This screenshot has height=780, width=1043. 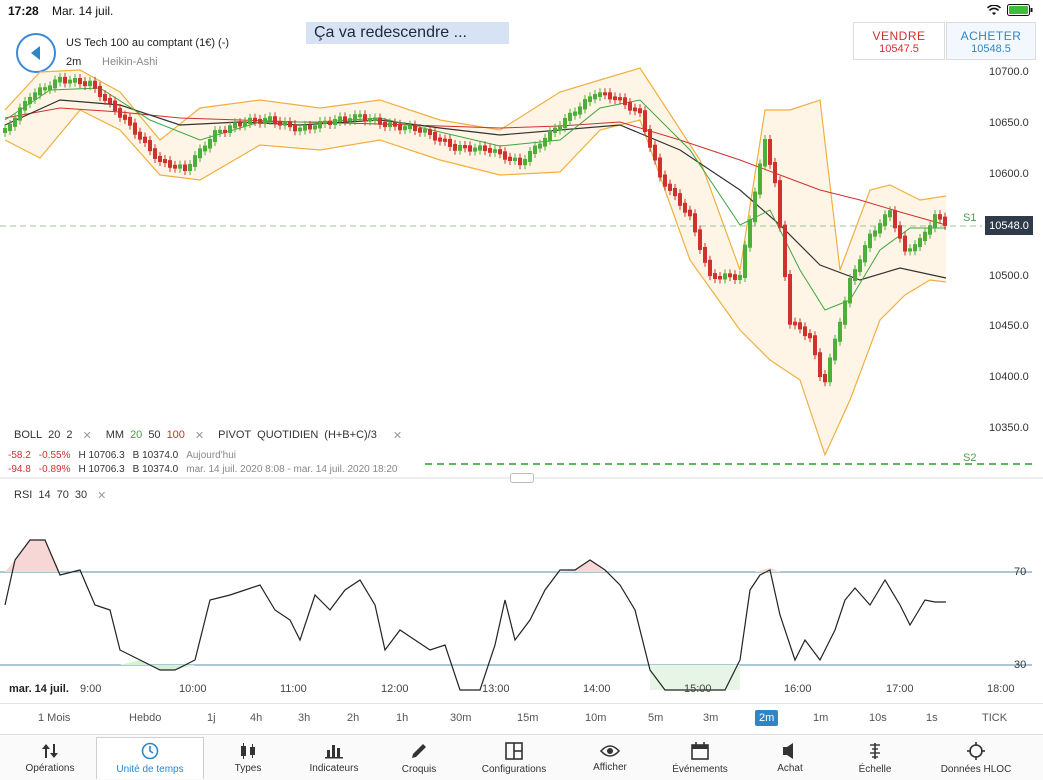 What do you see at coordinates (460, 718) in the screenshot?
I see `timeframe-30m: 30m` at bounding box center [460, 718].